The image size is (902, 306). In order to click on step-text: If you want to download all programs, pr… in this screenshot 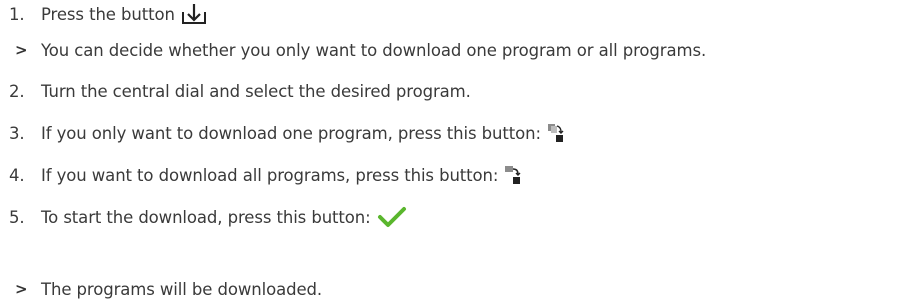, I will do `click(270, 175)`.